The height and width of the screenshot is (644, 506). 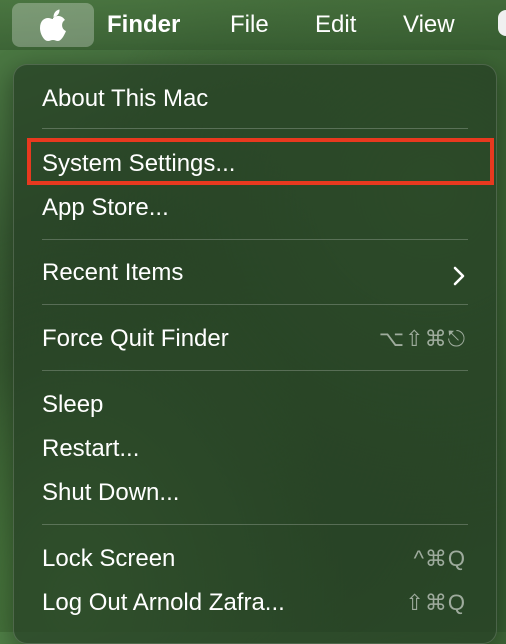 What do you see at coordinates (502, 23) in the screenshot?
I see `menubar-overflow-item` at bounding box center [502, 23].